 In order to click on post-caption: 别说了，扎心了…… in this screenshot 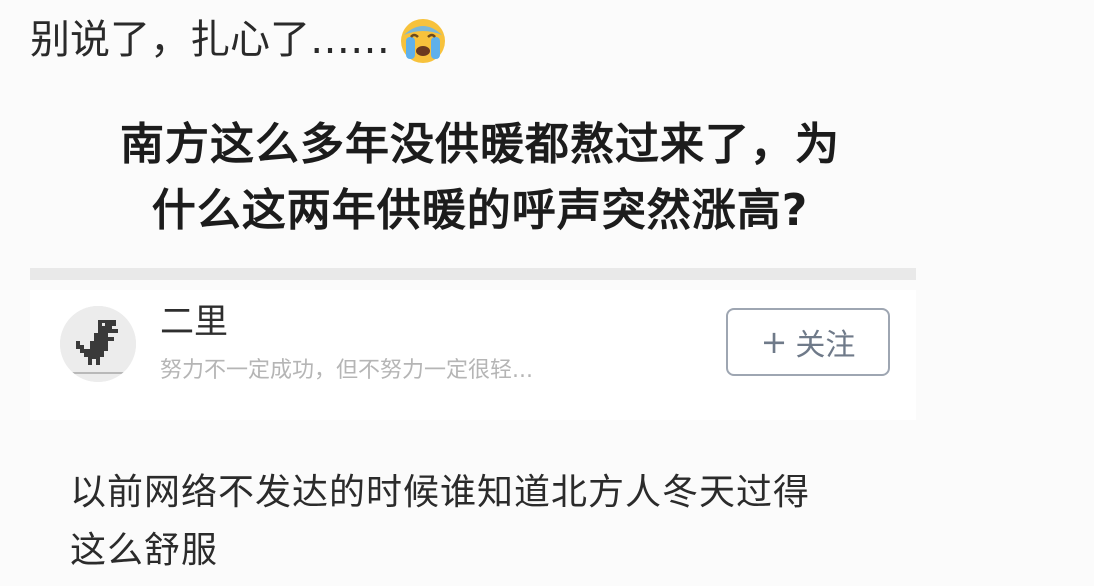, I will do `click(239, 40)`.